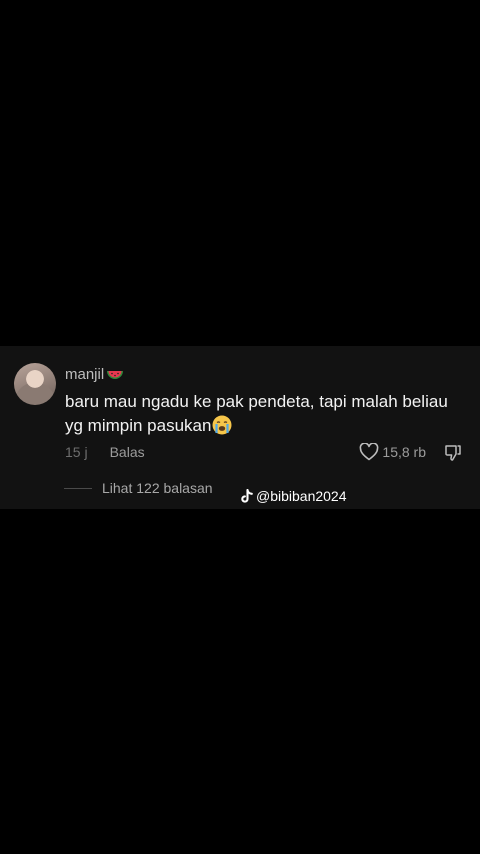  Describe the element at coordinates (84, 374) in the screenshot. I see `username: manjil` at that location.